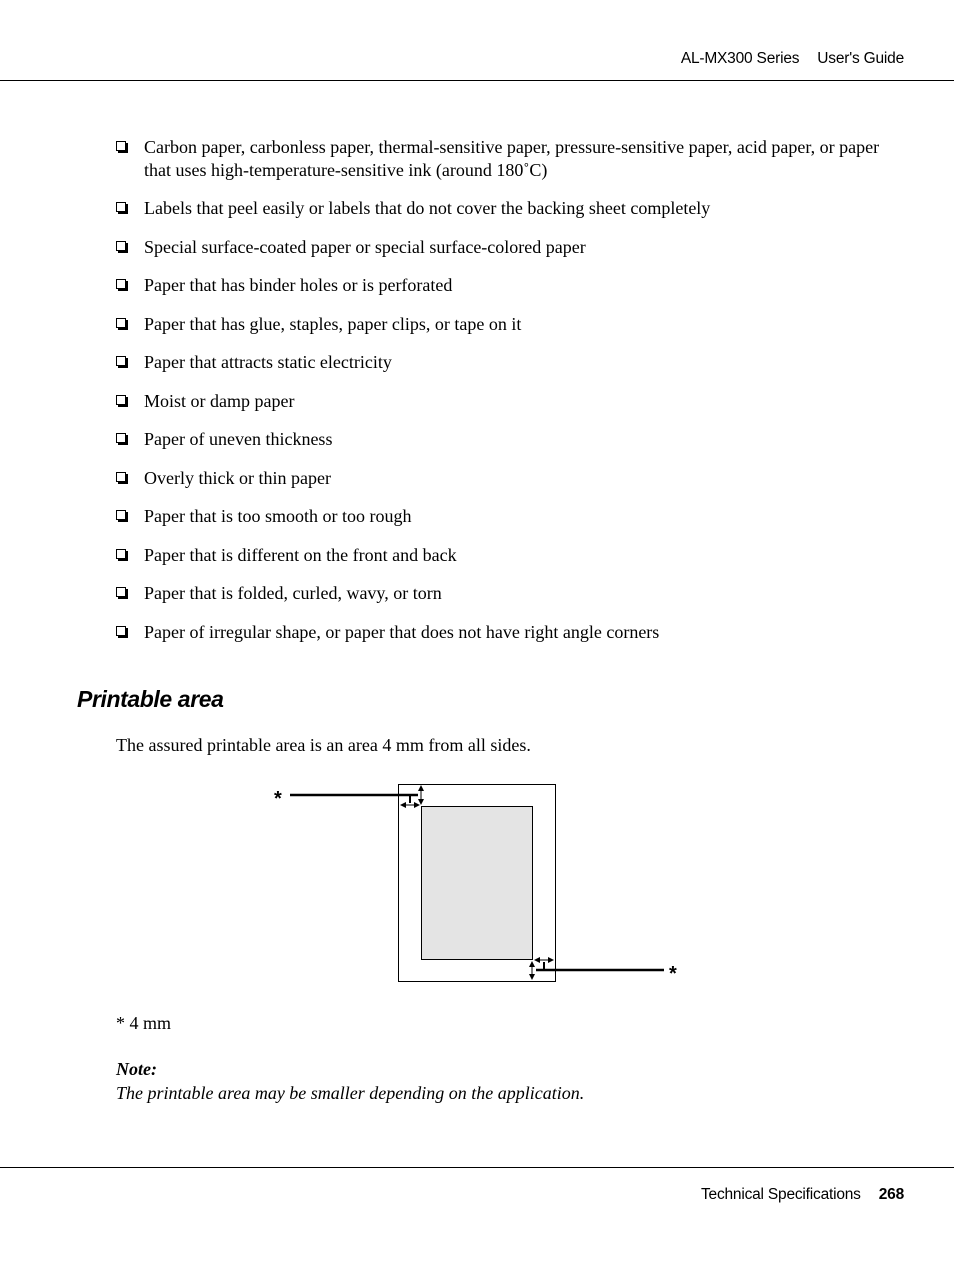 The height and width of the screenshot is (1274, 954). What do you see at coordinates (740, 58) in the screenshot?
I see `header-product: AL-MX300 Series` at bounding box center [740, 58].